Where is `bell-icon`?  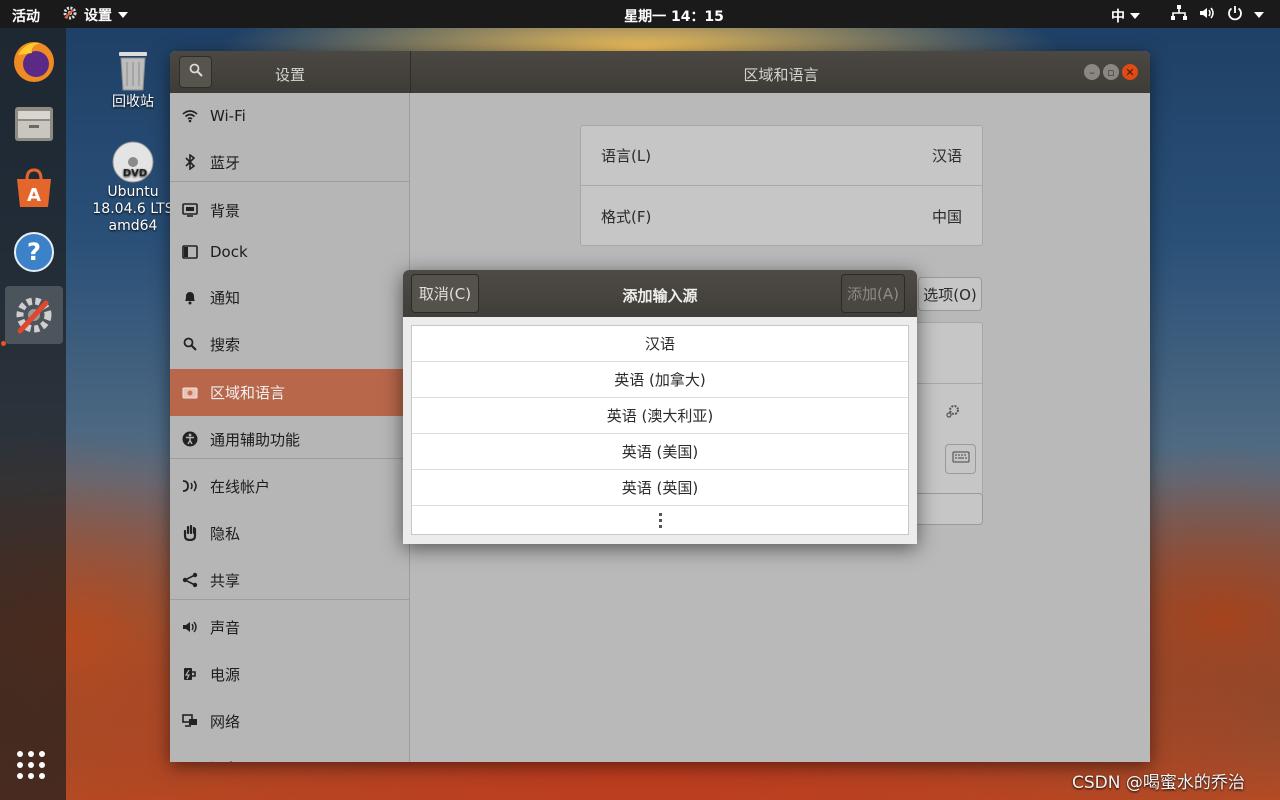
bell-icon is located at coordinates (190, 297).